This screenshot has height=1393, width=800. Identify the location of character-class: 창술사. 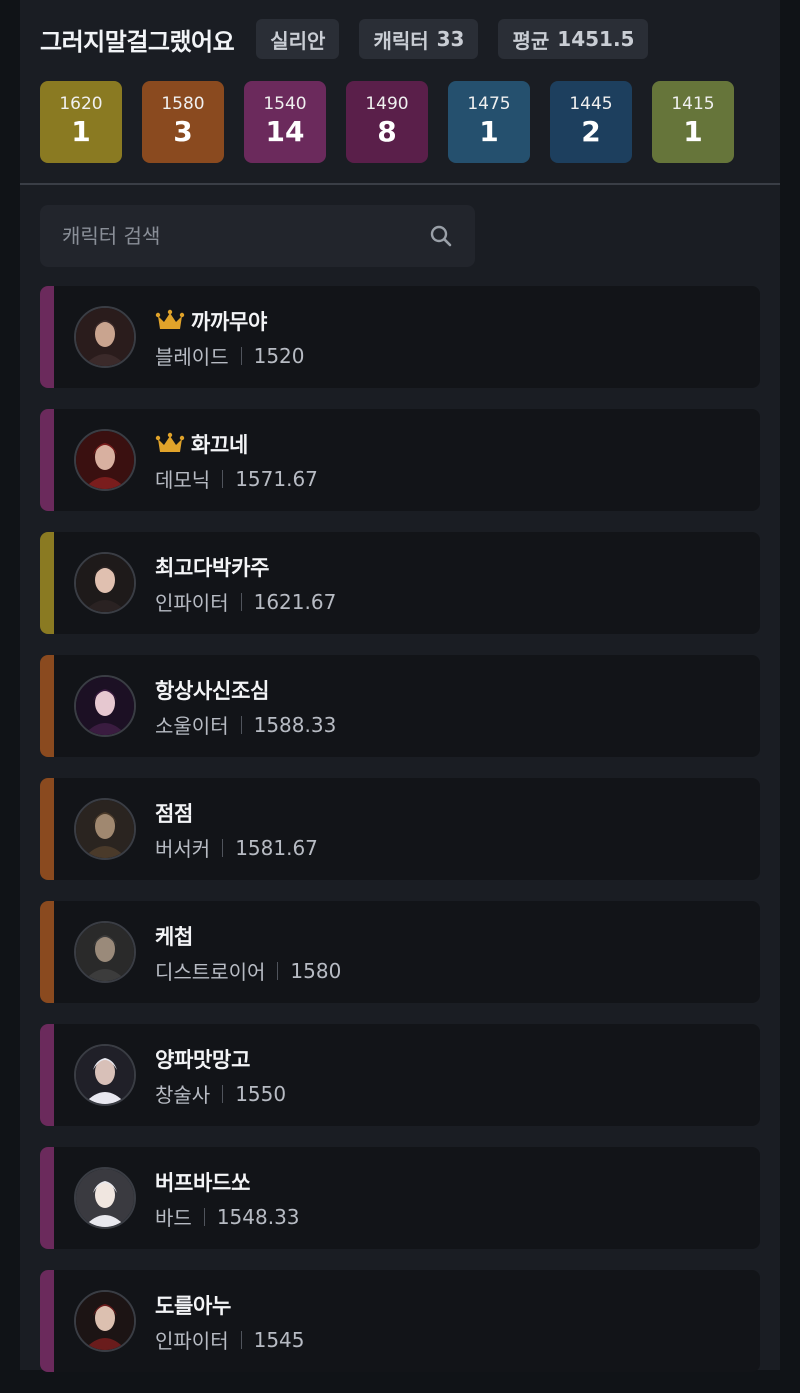
(183, 1095).